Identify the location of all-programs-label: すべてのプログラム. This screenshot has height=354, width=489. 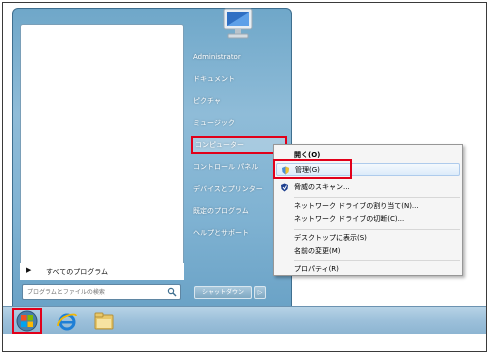
(77, 272).